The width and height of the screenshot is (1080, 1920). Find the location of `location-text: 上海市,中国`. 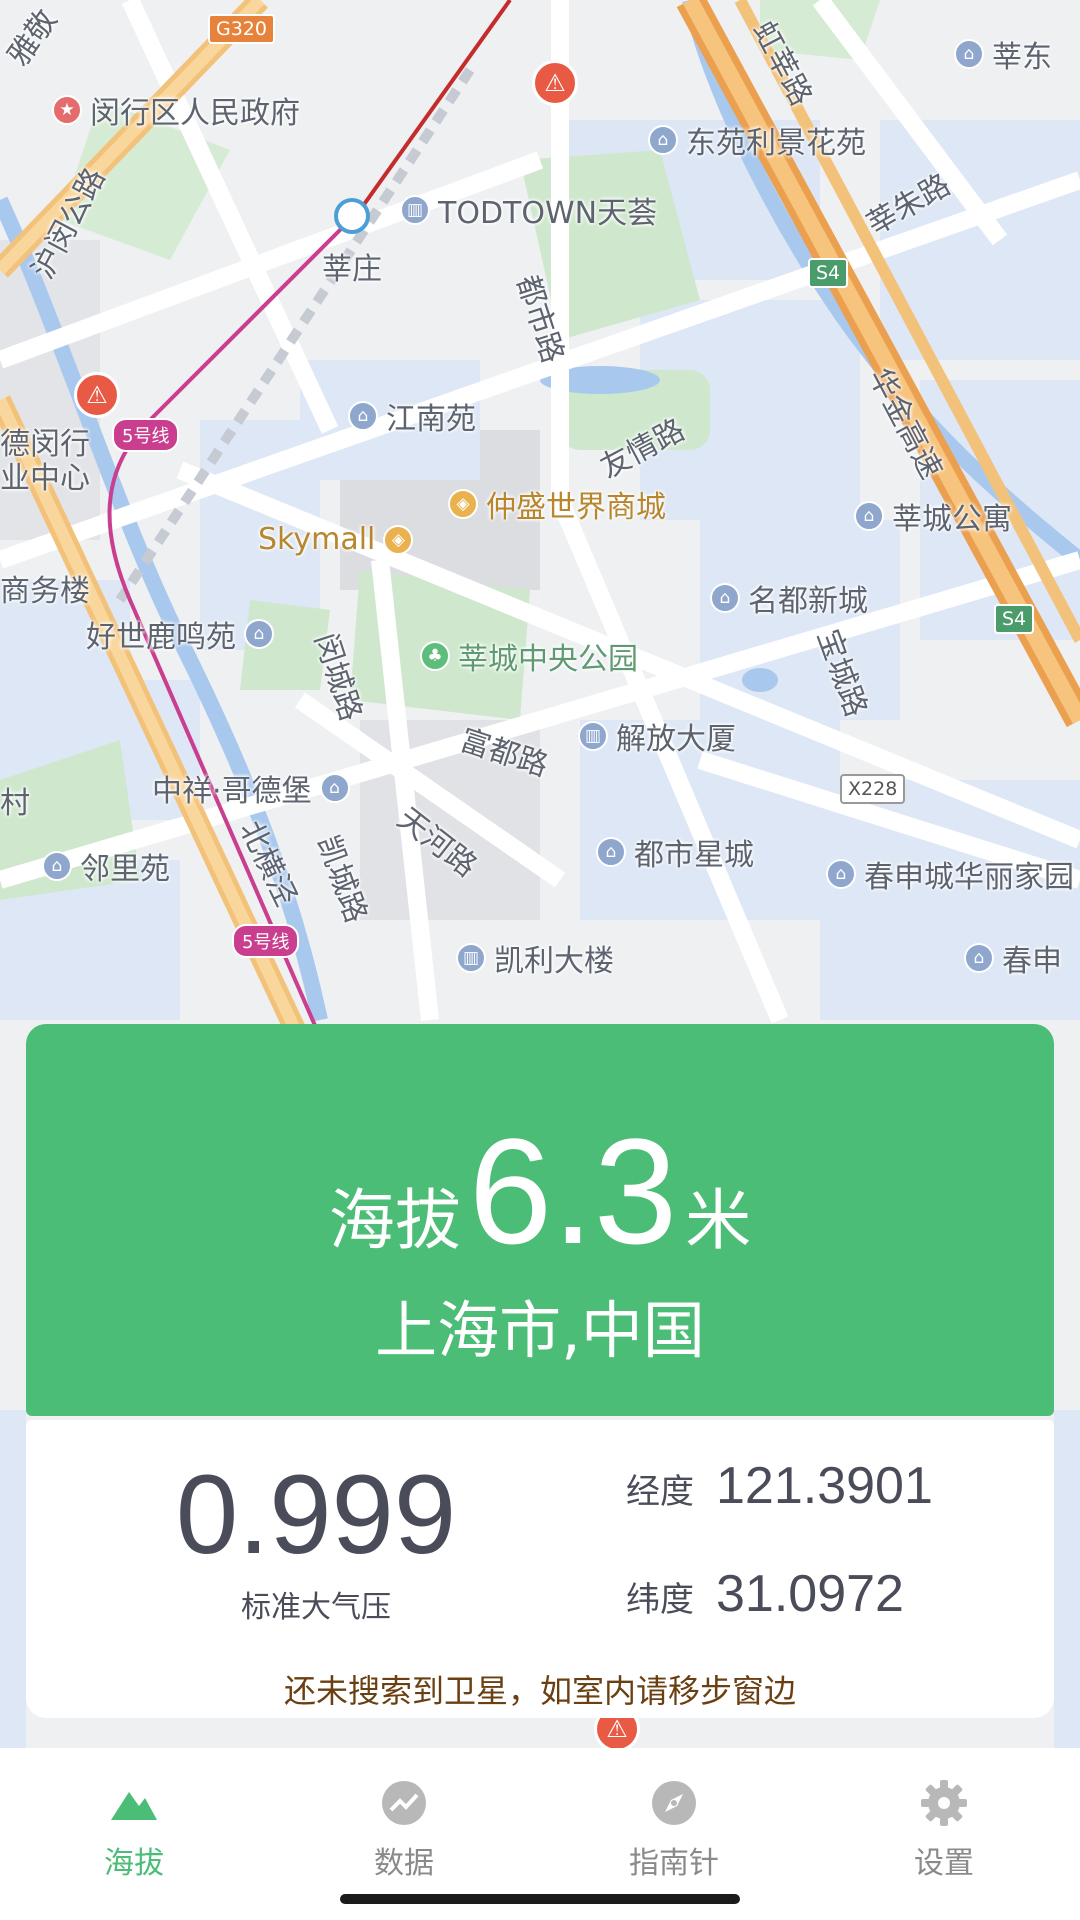

location-text: 上海市,中国 is located at coordinates (540, 1330).